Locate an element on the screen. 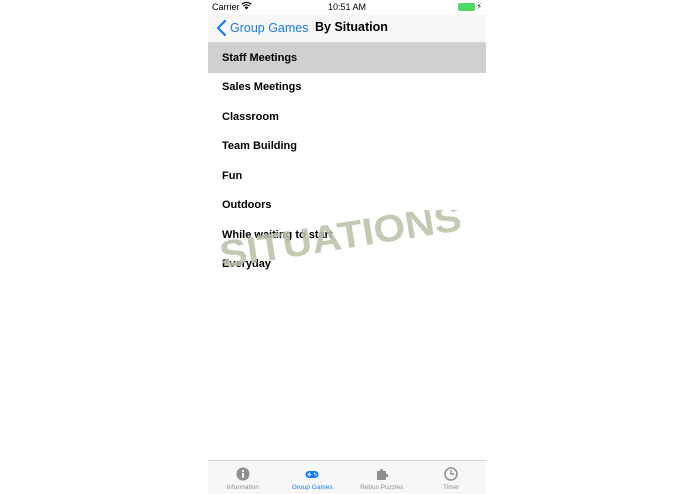  navigation-bar: Group Games By Situation is located at coordinates (347, 28).